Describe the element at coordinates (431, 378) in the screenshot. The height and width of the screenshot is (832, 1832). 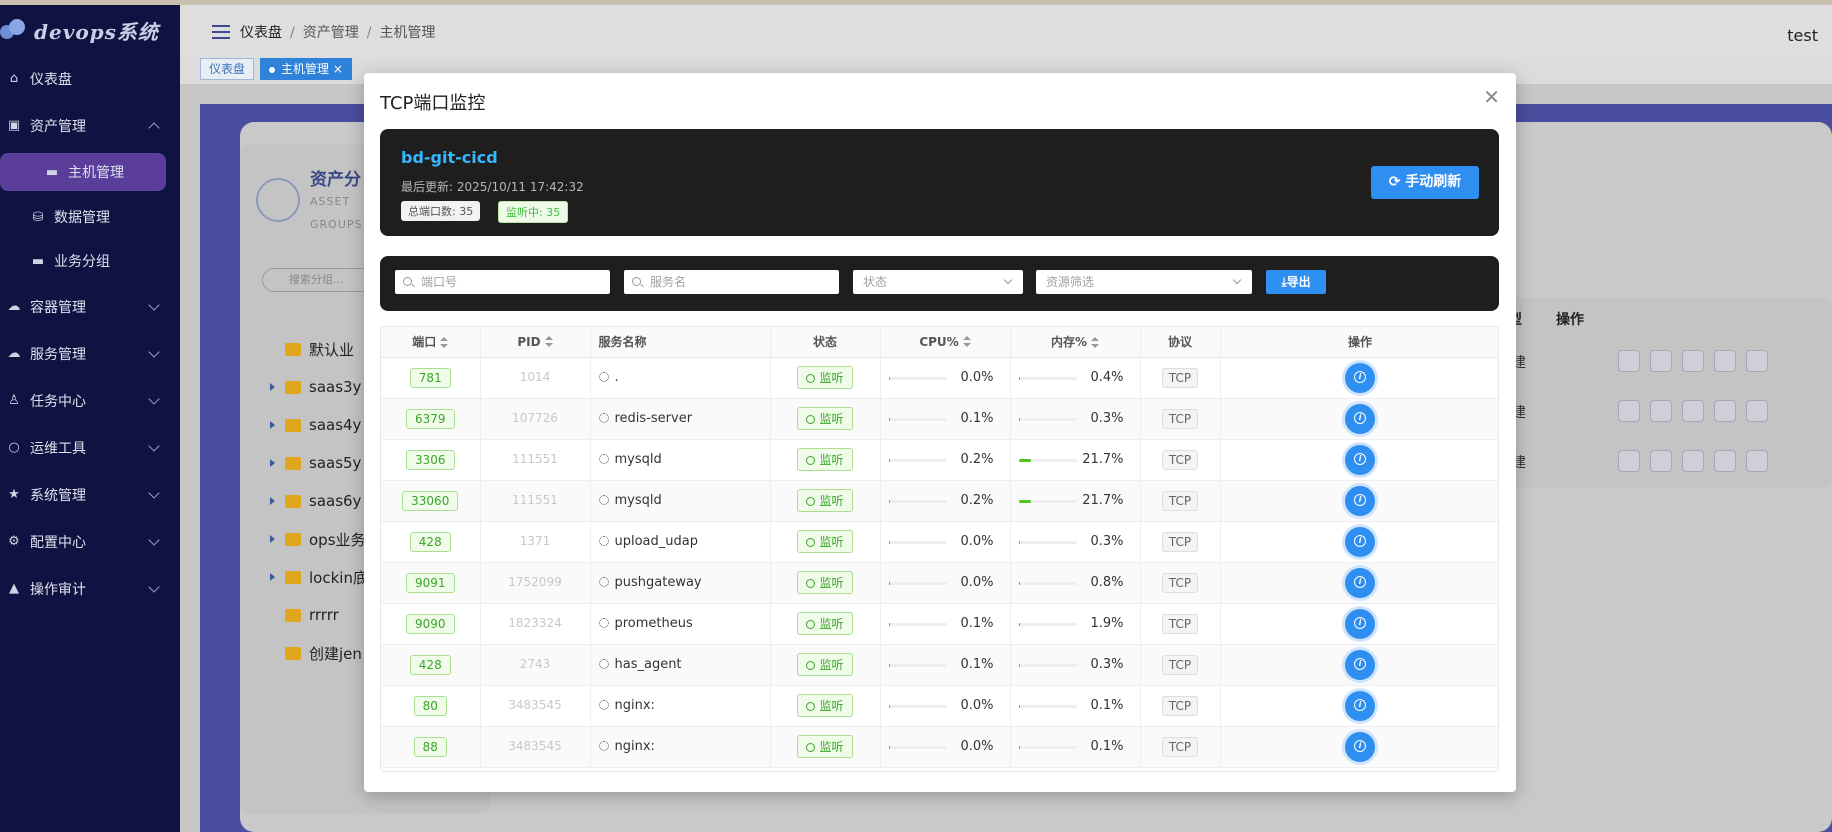
I see `port-cell: 781` at that location.